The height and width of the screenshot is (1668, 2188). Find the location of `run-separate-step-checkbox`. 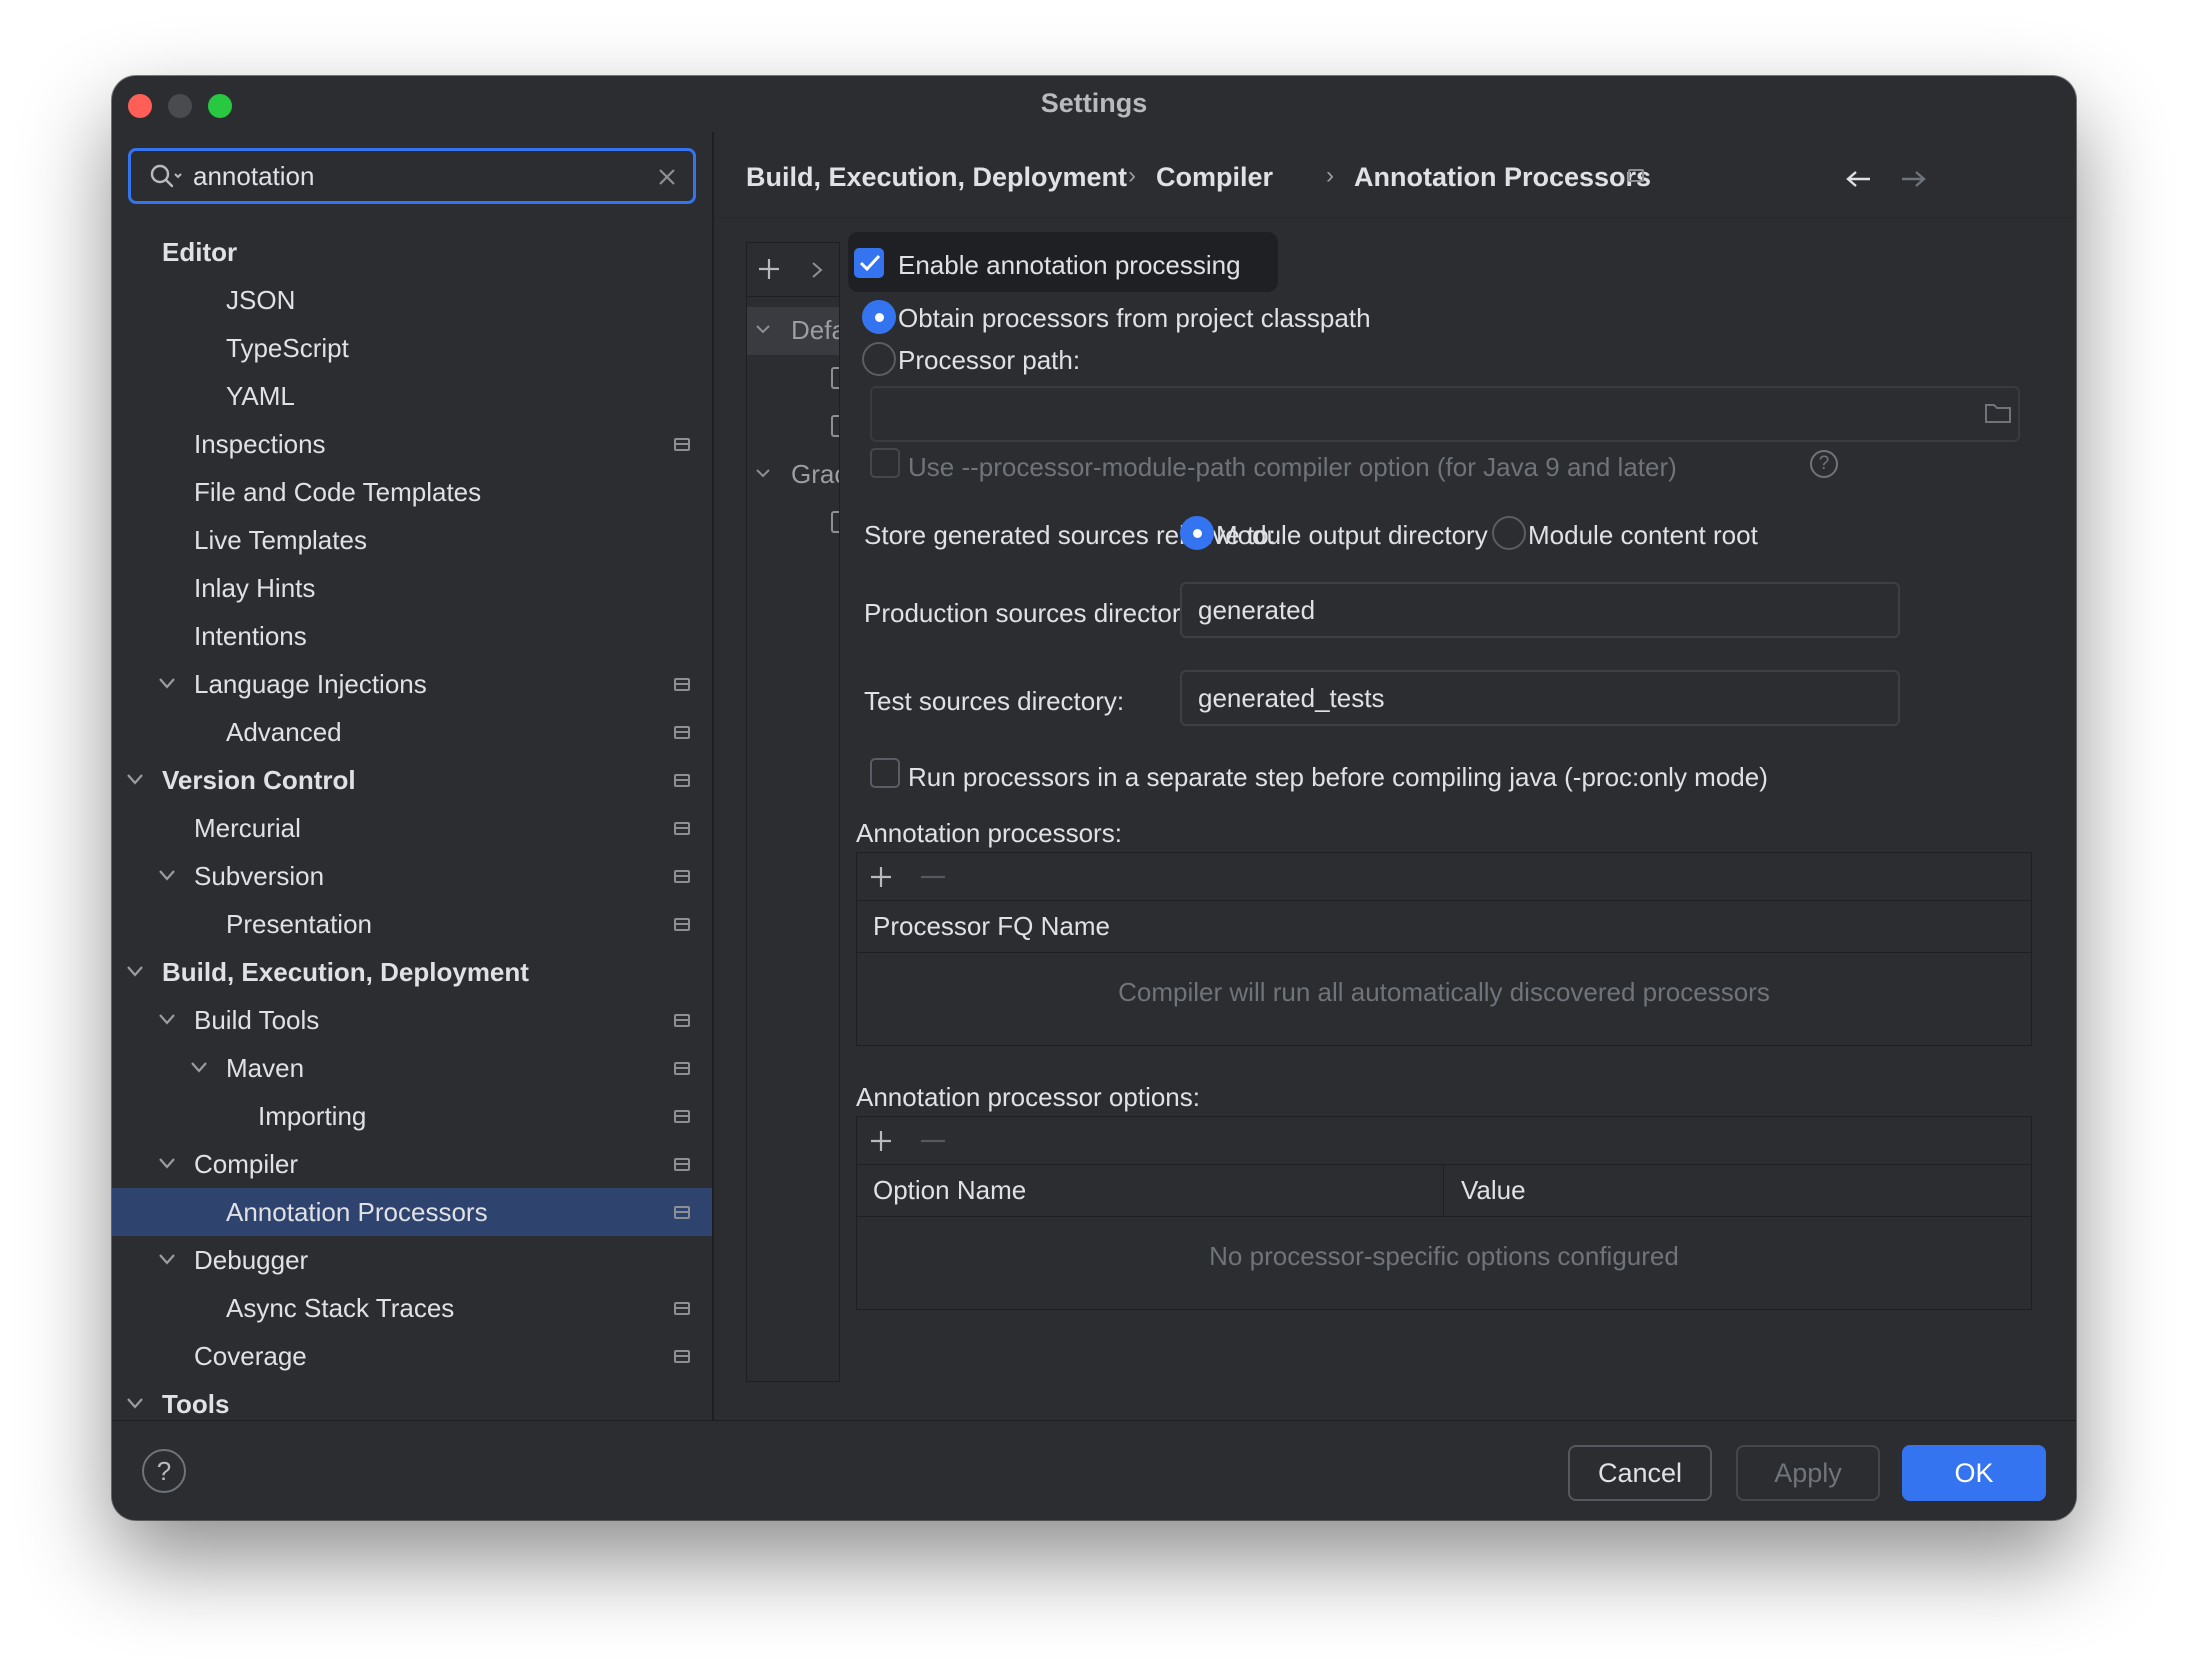

run-separate-step-checkbox is located at coordinates (885, 773).